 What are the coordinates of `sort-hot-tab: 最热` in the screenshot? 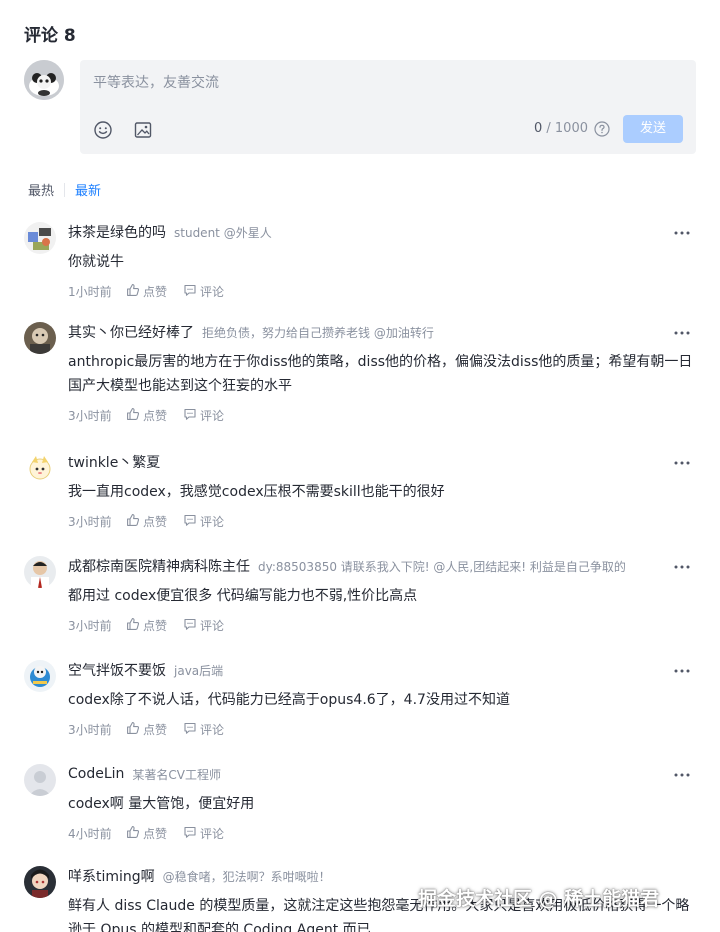 It's located at (41, 189).